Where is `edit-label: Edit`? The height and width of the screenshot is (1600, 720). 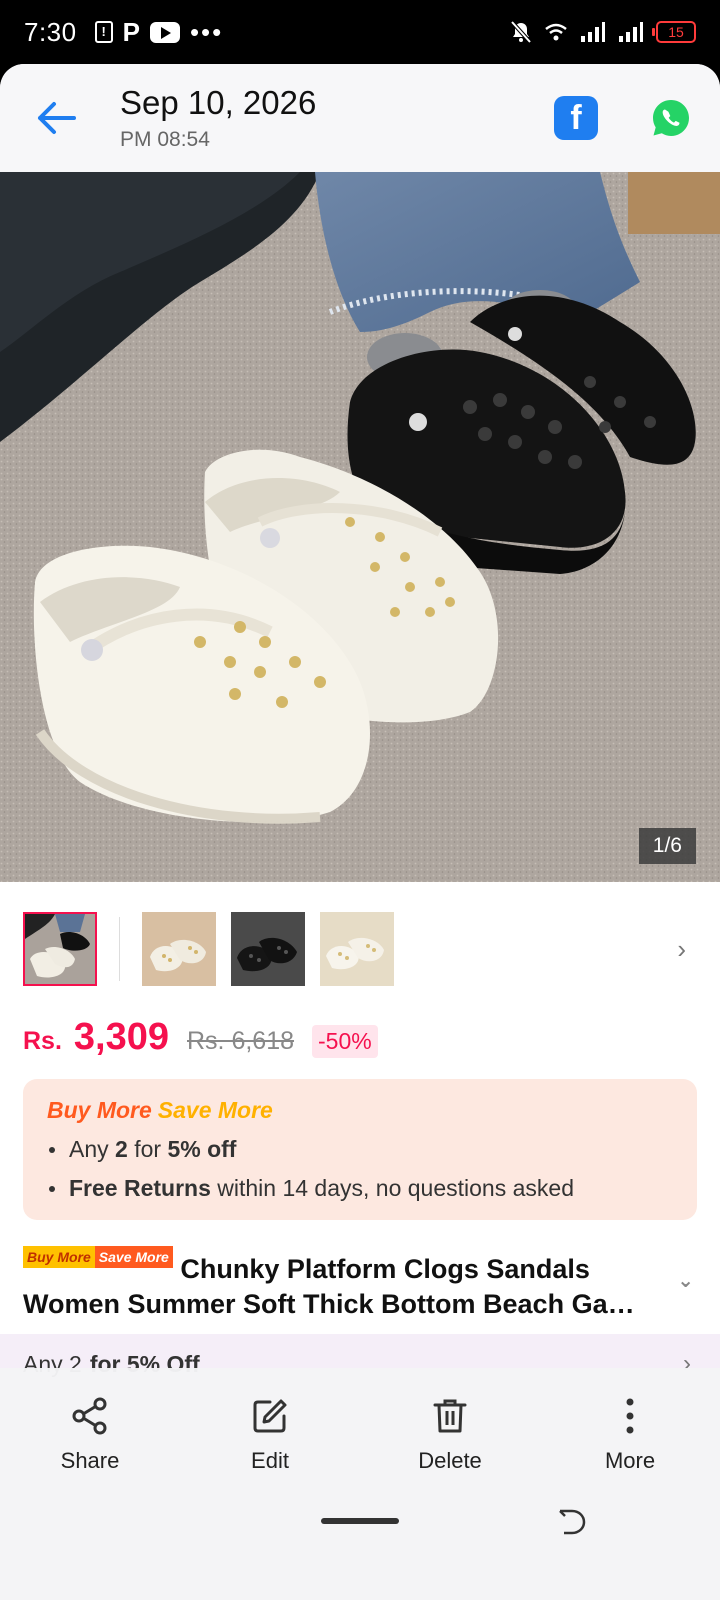
edit-label: Edit is located at coordinates (270, 1460).